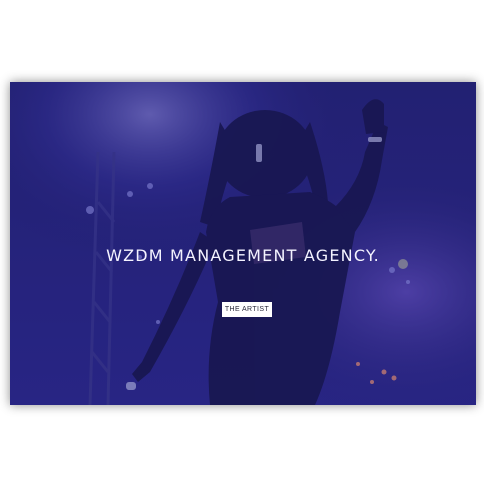  I want to click on hero-headline: WZDM MANAGEMENT AGENCY., so click(243, 255).